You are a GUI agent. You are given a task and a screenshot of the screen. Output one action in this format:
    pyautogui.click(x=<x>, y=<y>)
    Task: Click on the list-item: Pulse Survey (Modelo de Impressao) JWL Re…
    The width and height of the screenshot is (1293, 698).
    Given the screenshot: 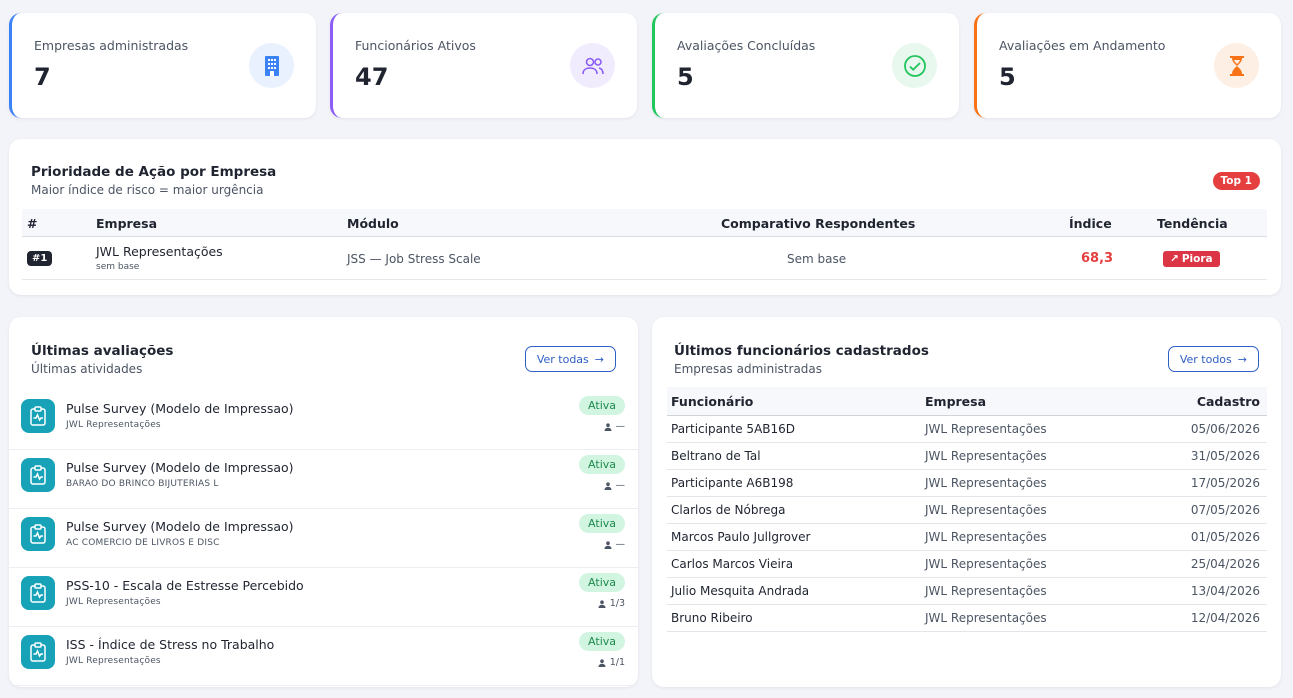 What is the action you would take?
    pyautogui.click(x=323, y=420)
    